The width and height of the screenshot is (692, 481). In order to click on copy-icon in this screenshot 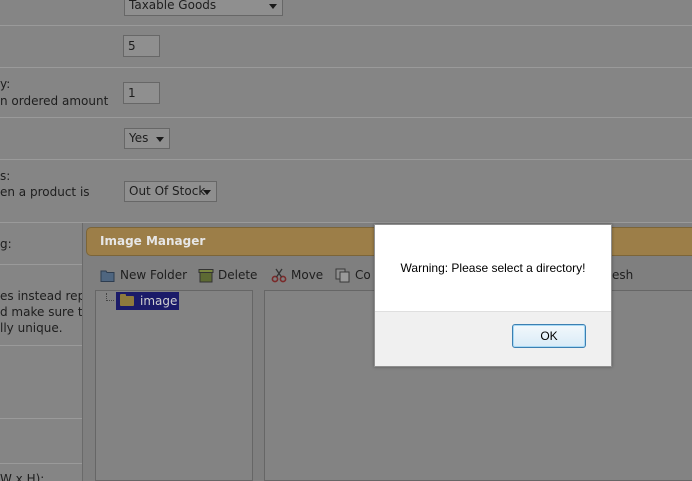, I will do `click(342, 275)`.